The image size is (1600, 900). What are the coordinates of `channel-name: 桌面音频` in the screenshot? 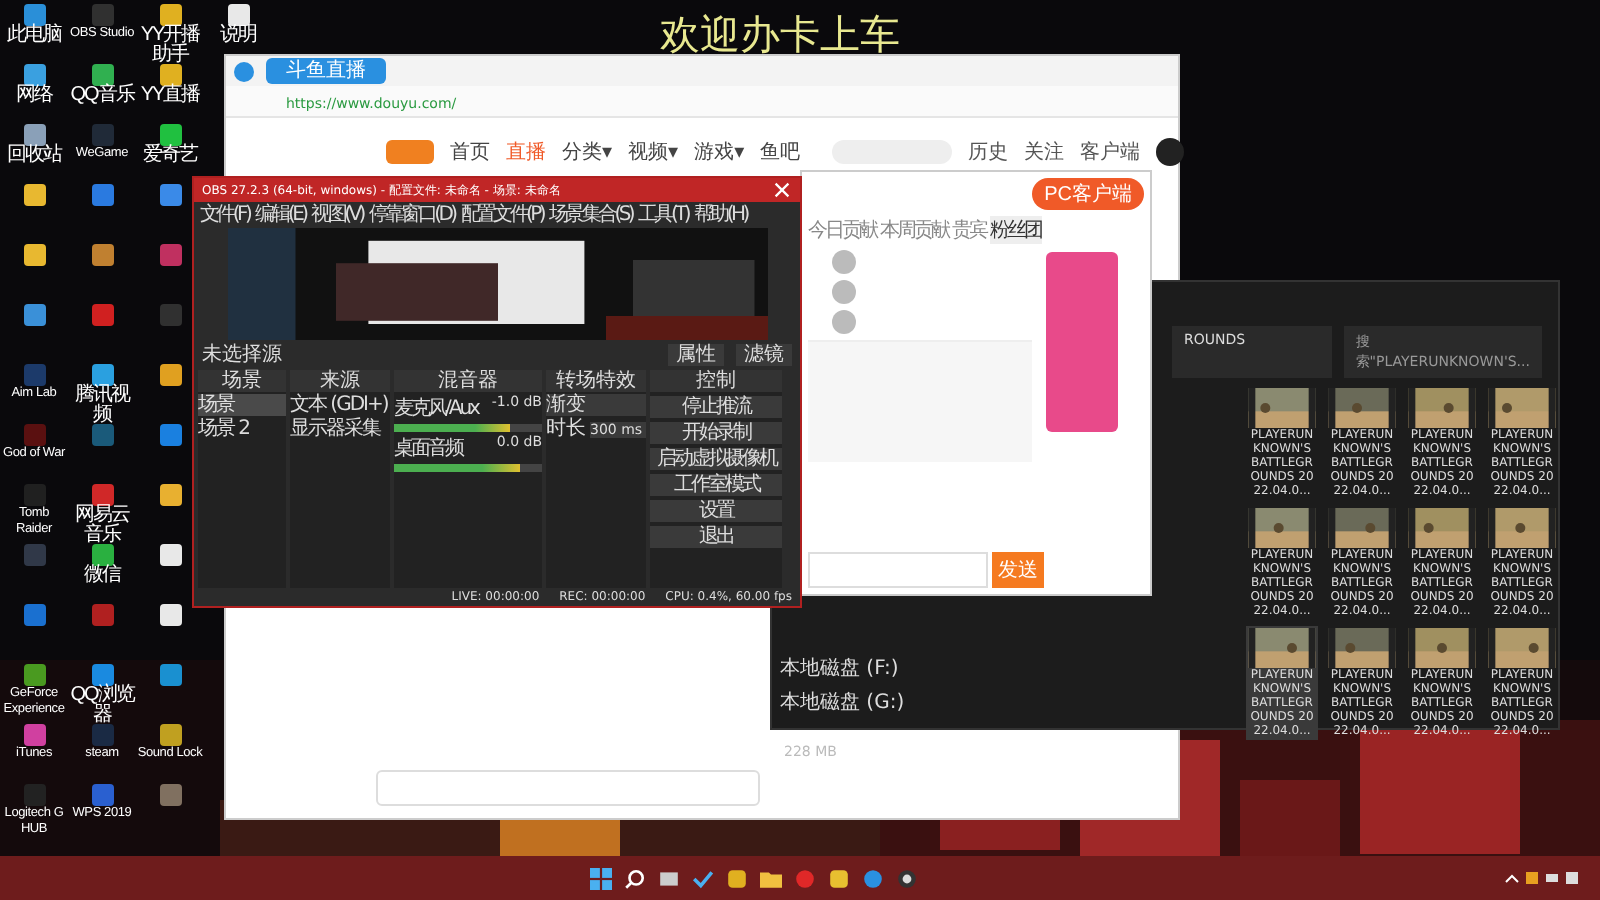 It's located at (428, 448).